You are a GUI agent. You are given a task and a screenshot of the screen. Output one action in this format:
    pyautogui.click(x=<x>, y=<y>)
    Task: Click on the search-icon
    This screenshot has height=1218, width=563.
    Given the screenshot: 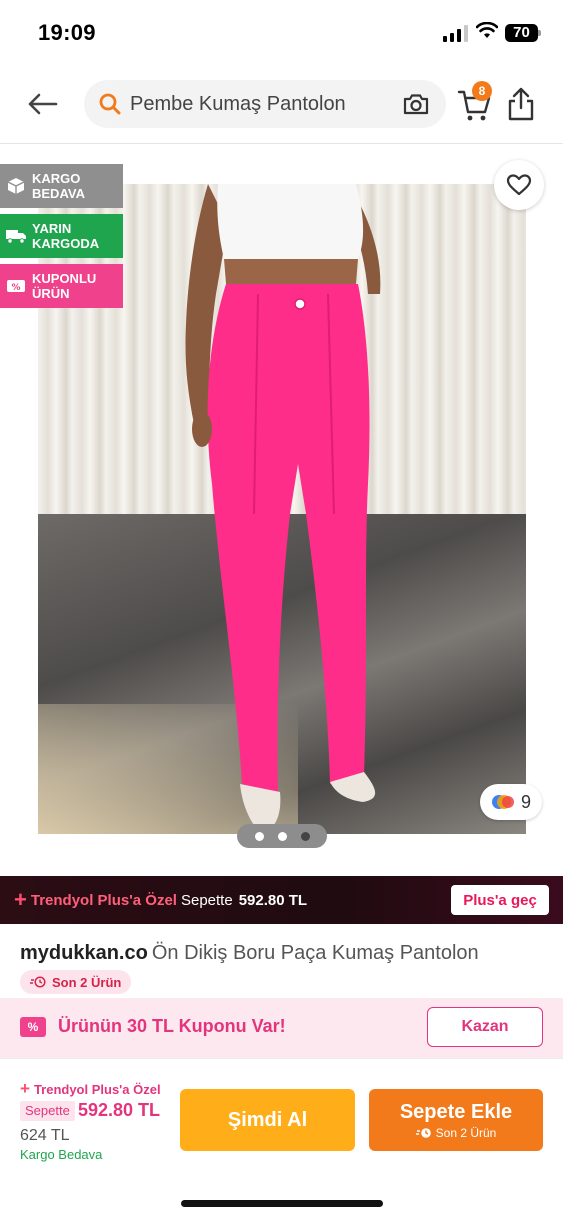 What is the action you would take?
    pyautogui.click(x=110, y=104)
    